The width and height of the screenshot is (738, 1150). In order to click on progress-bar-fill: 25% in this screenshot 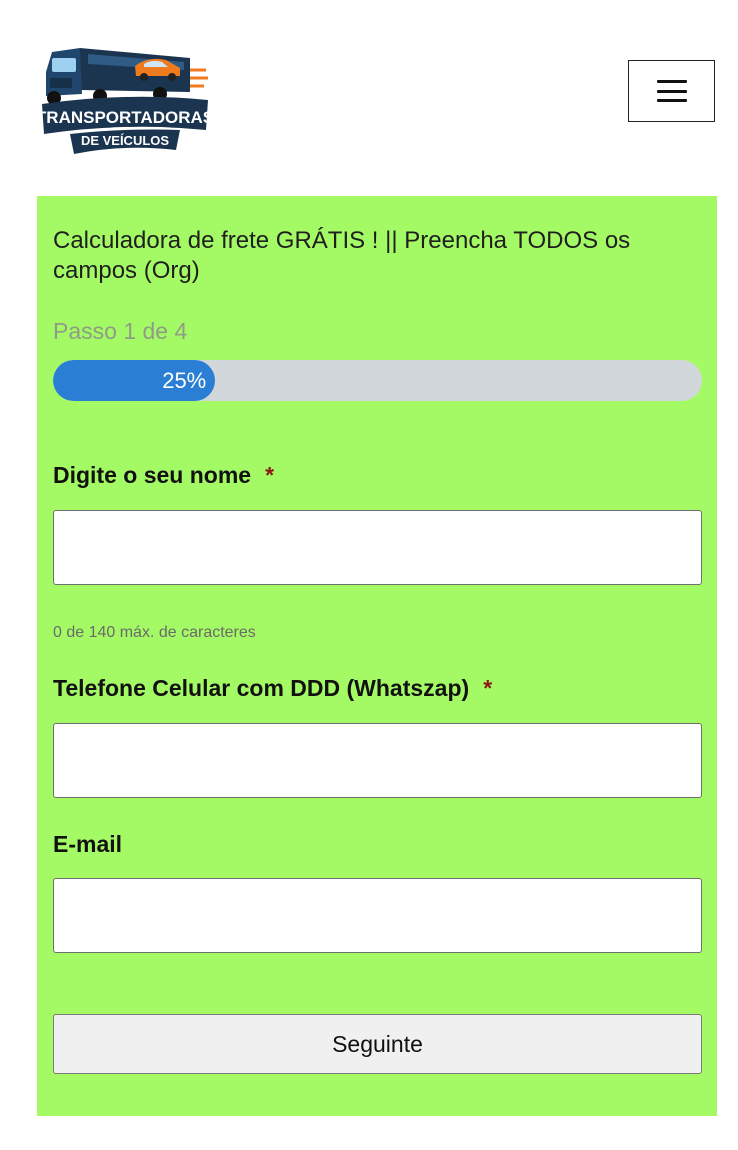, I will do `click(134, 380)`.